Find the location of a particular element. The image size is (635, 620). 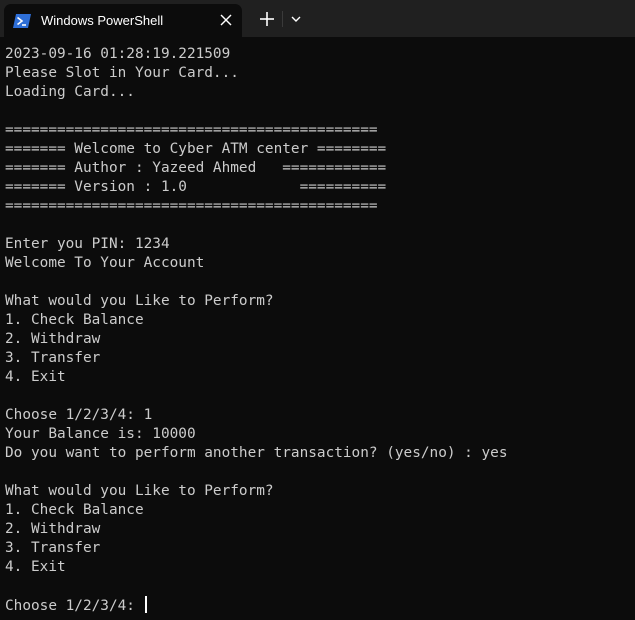

terminal-line-text: Enter you PIN: 1234 is located at coordinates (87, 244).